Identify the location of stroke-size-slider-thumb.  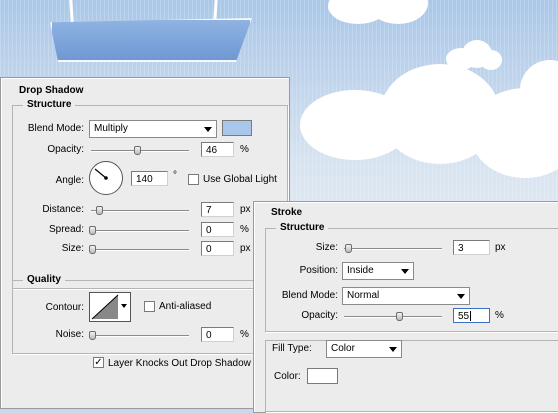
(348, 248).